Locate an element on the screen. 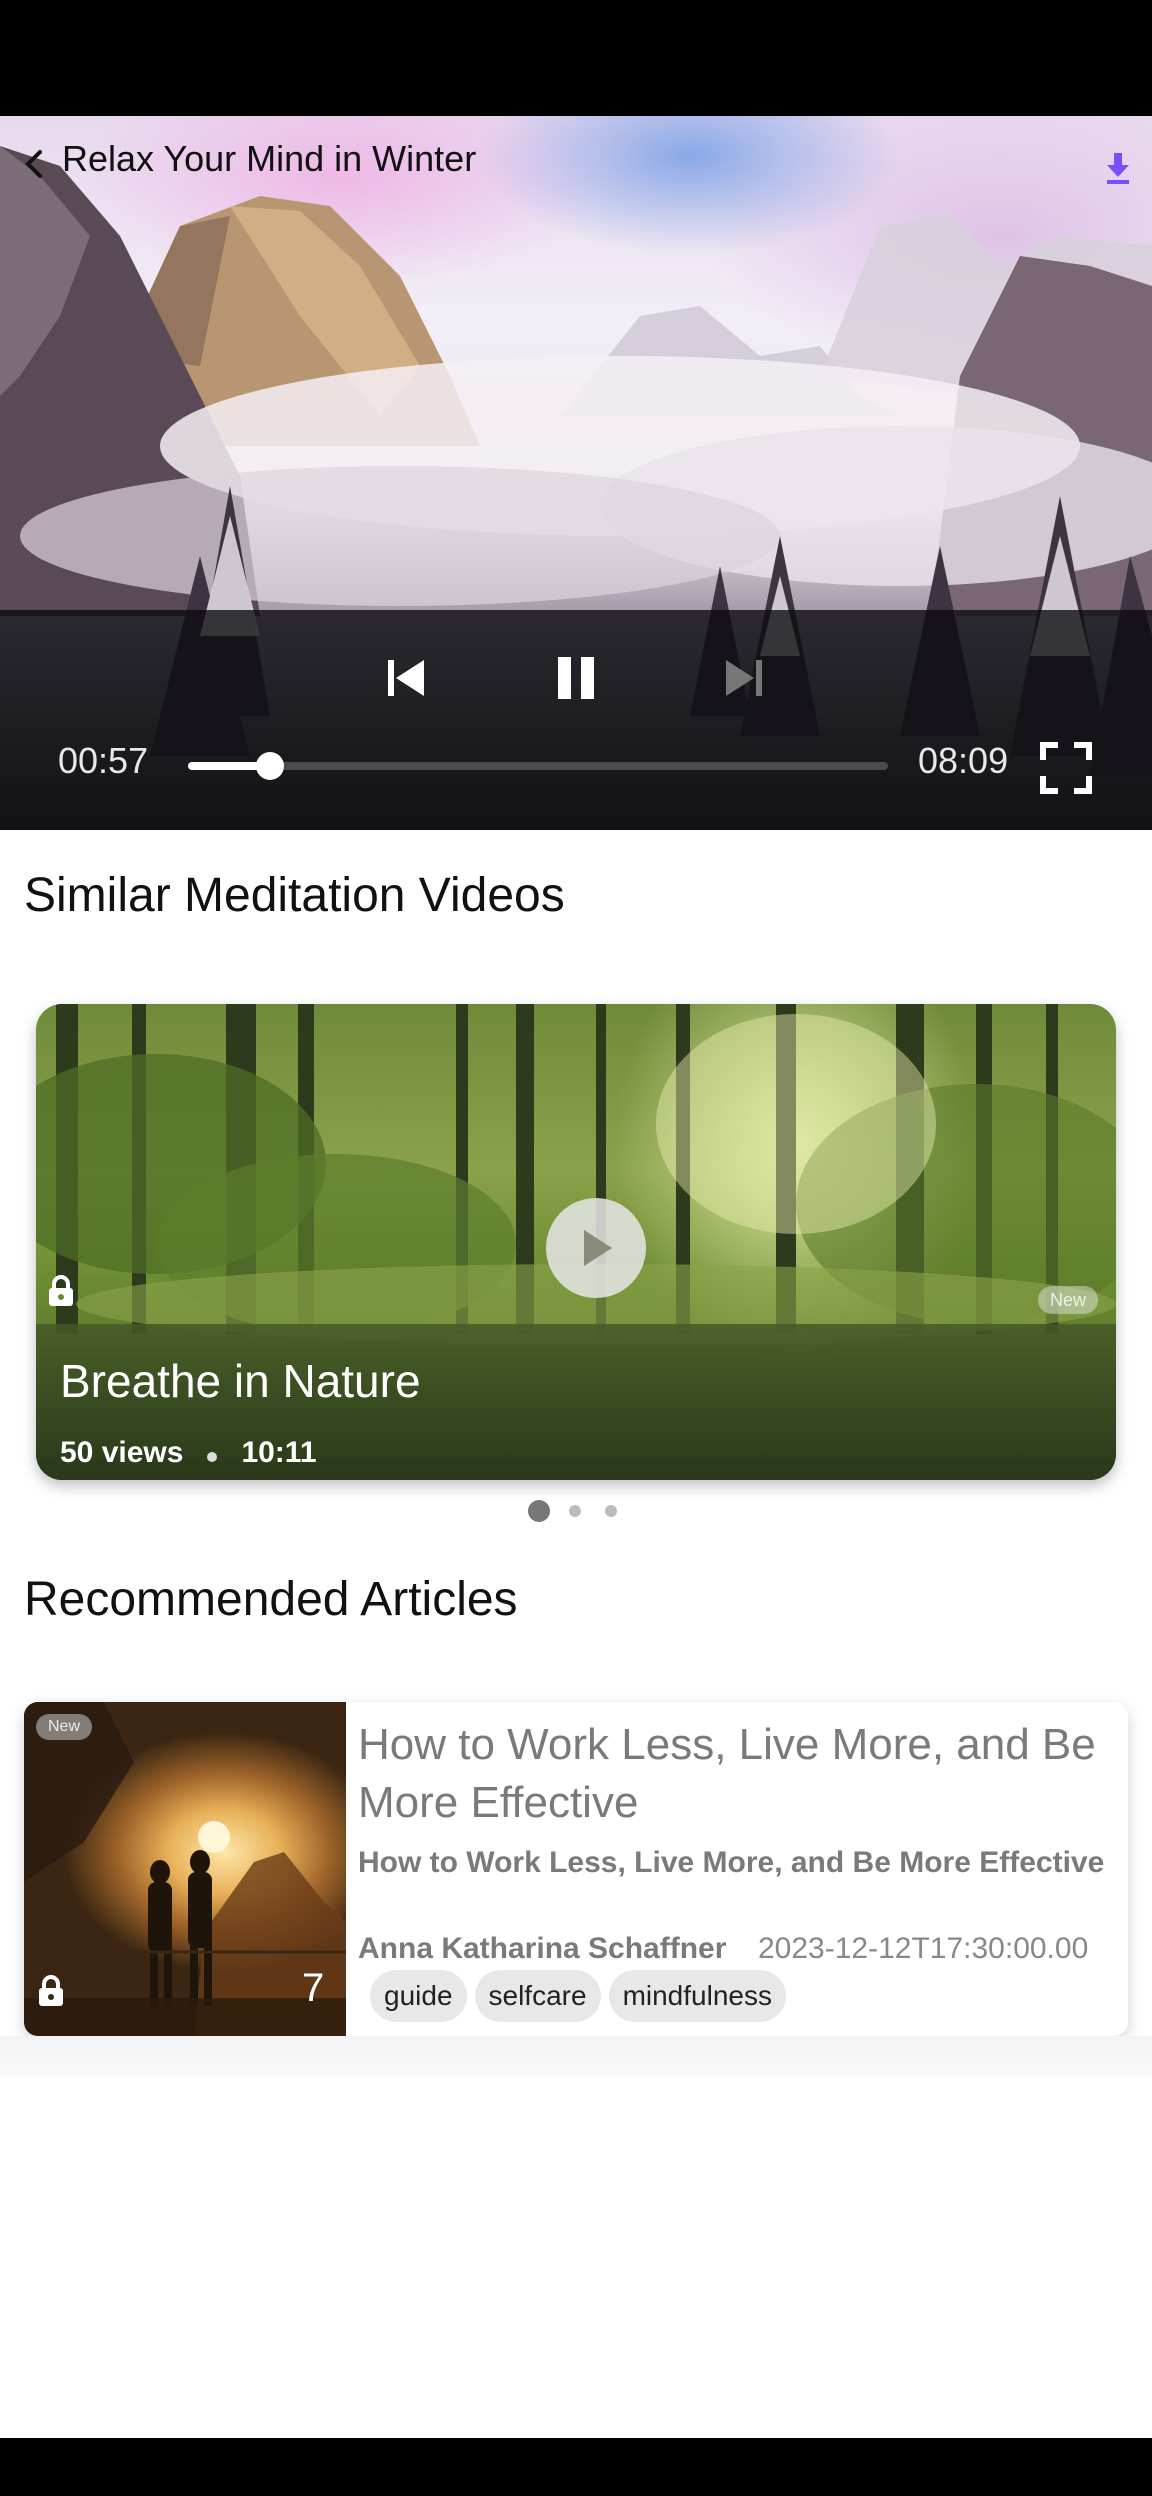 Image resolution: width=1152 pixels, height=2496 pixels. seek-bar is located at coordinates (538, 766).